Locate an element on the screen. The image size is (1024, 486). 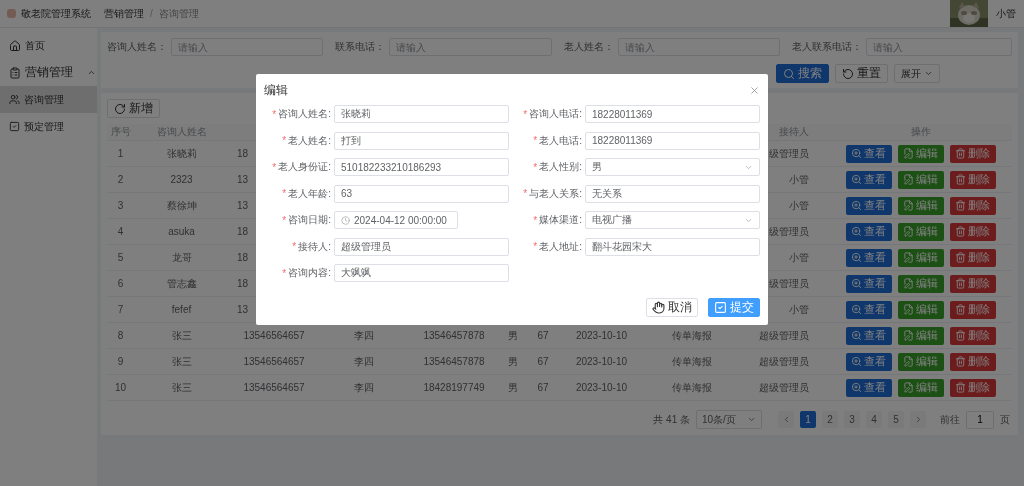
search-button: 搜索 is located at coordinates (802, 73).